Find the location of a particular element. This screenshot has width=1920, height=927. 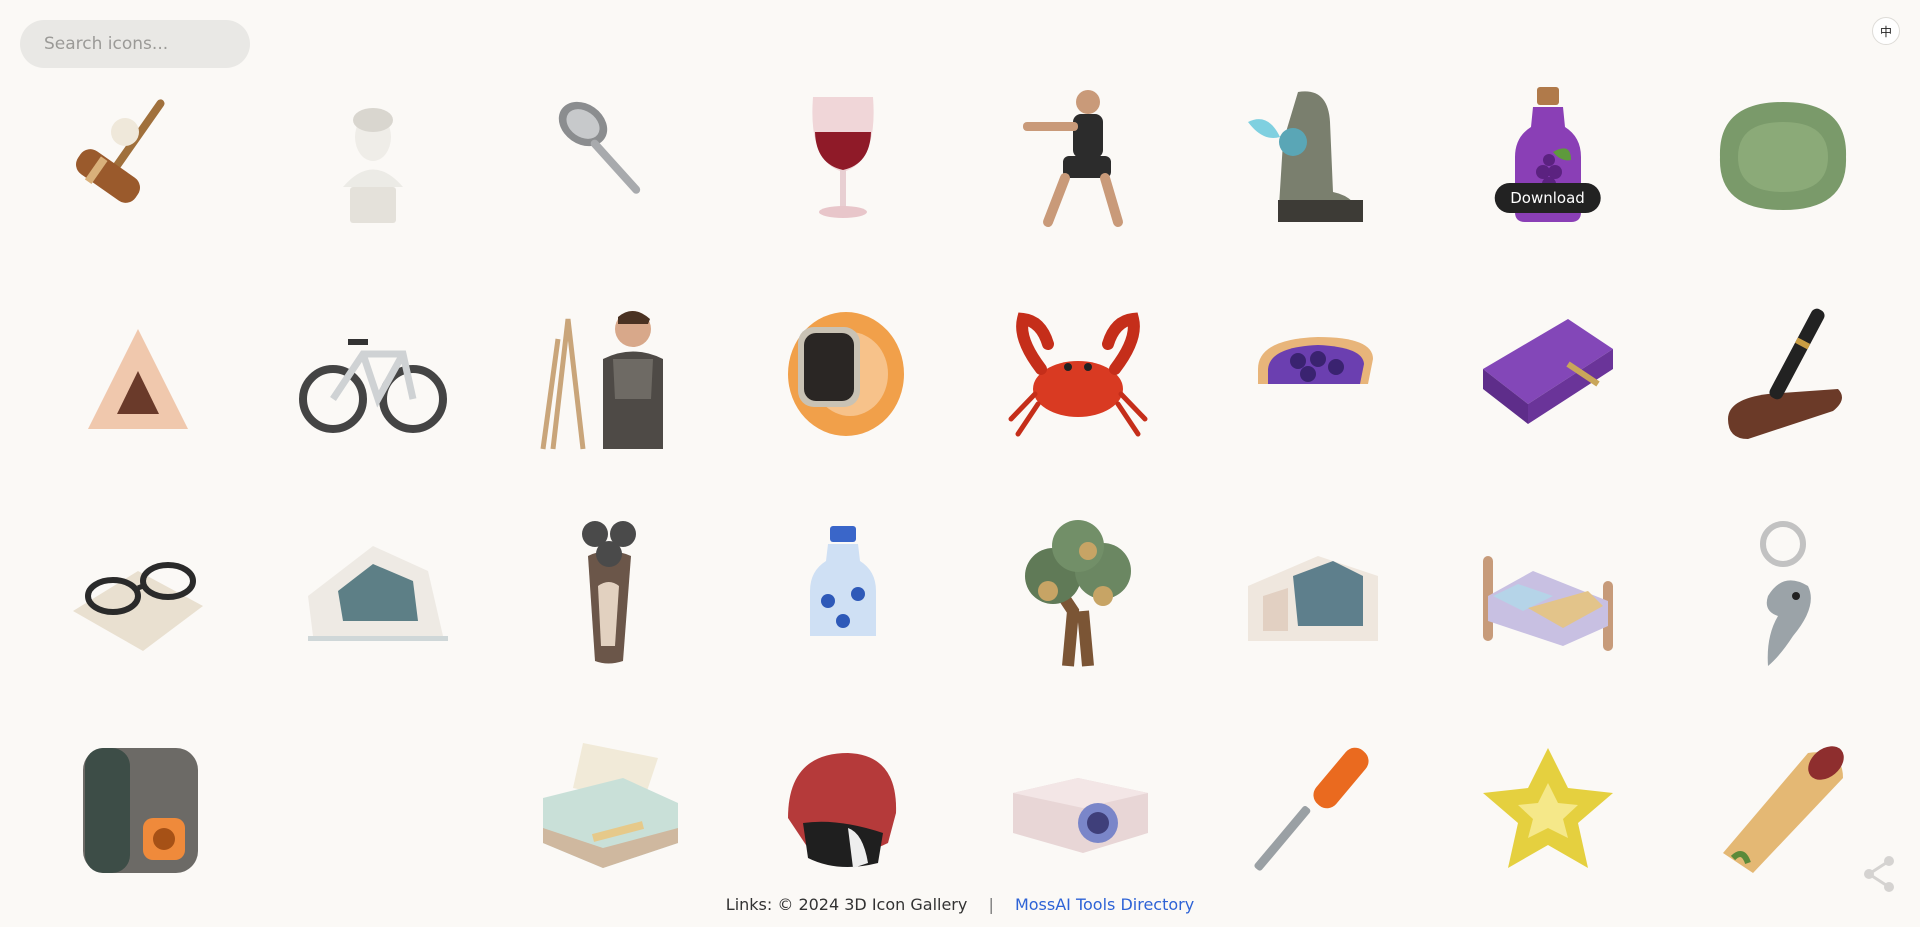

screwdriver-icon is located at coordinates (1311, 809).